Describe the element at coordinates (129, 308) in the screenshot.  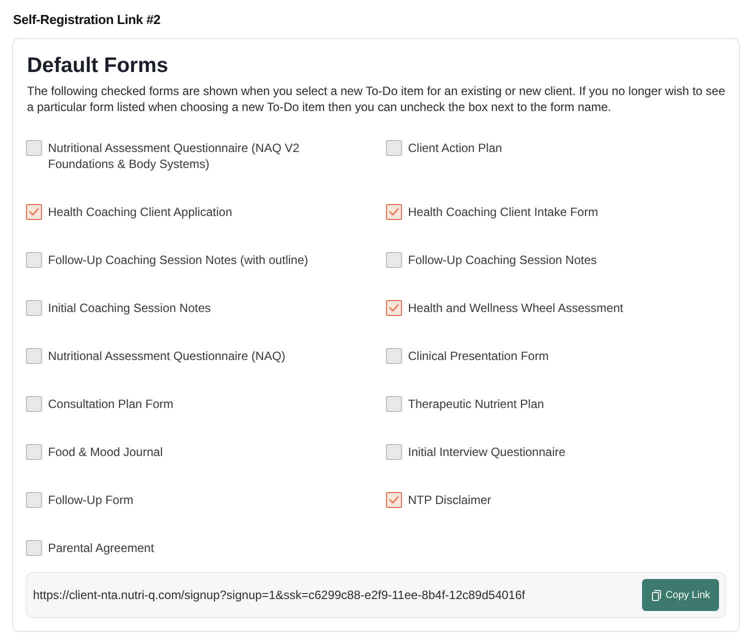
I see `form-name-label: Initial Coaching Session Notes` at that location.